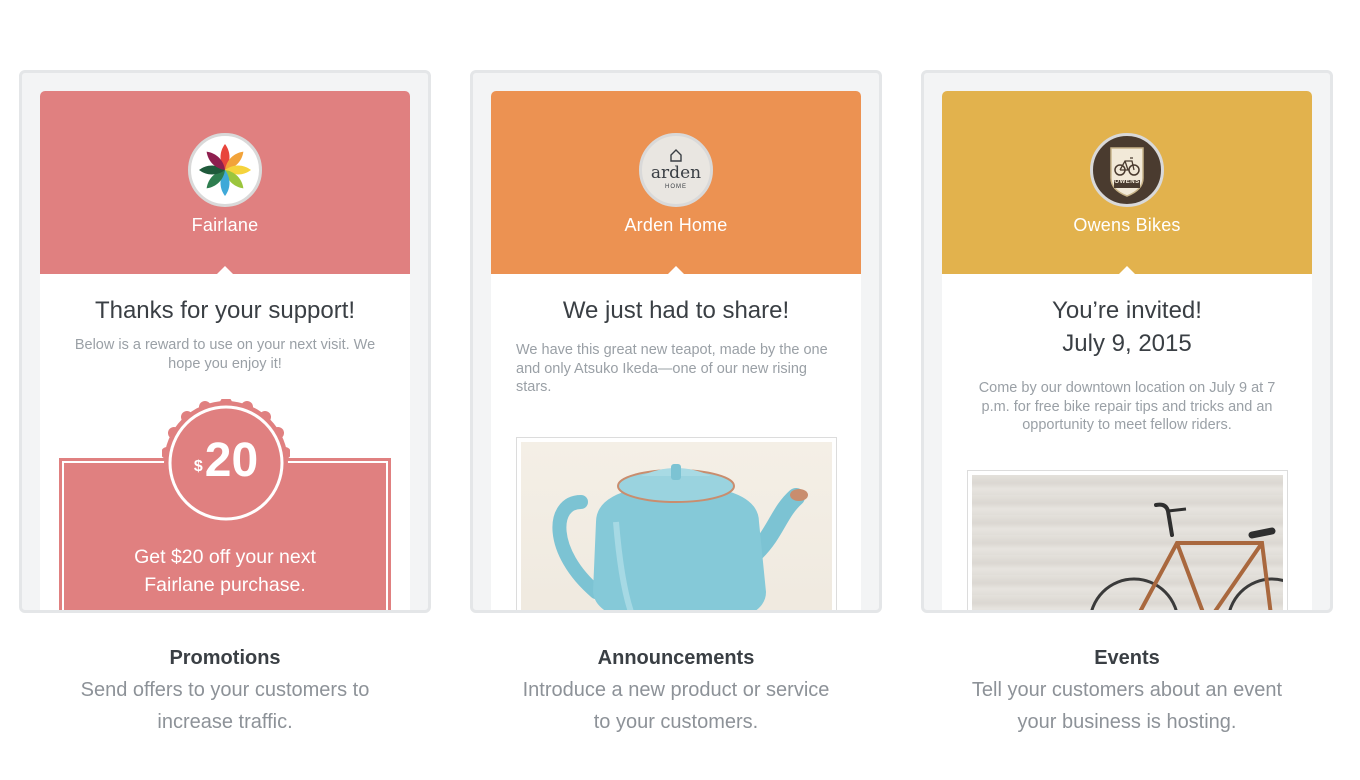 Image resolution: width=1360 pixels, height=780 pixels. What do you see at coordinates (1127, 170) in the screenshot?
I see `owens-bike-logo-icon: OWENS` at bounding box center [1127, 170].